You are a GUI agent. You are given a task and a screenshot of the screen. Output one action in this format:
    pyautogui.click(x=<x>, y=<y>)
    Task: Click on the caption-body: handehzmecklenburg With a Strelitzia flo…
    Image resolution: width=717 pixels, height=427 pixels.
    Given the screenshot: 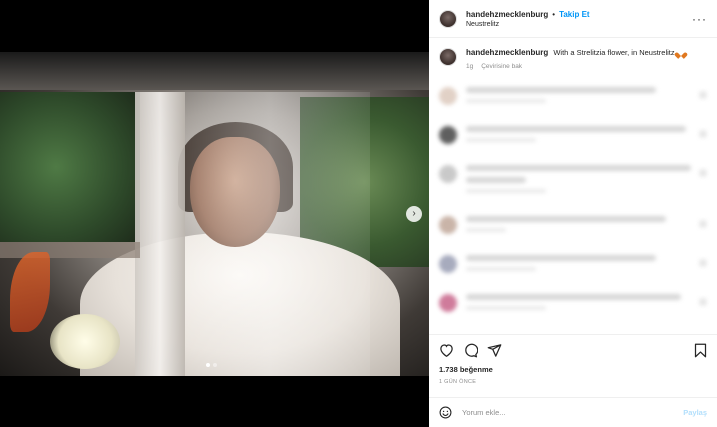 What is the action you would take?
    pyautogui.click(x=575, y=59)
    